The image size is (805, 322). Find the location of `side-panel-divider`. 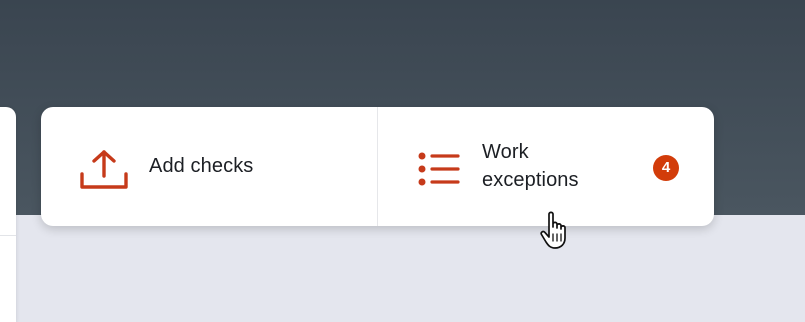

side-panel-divider is located at coordinates (8, 235).